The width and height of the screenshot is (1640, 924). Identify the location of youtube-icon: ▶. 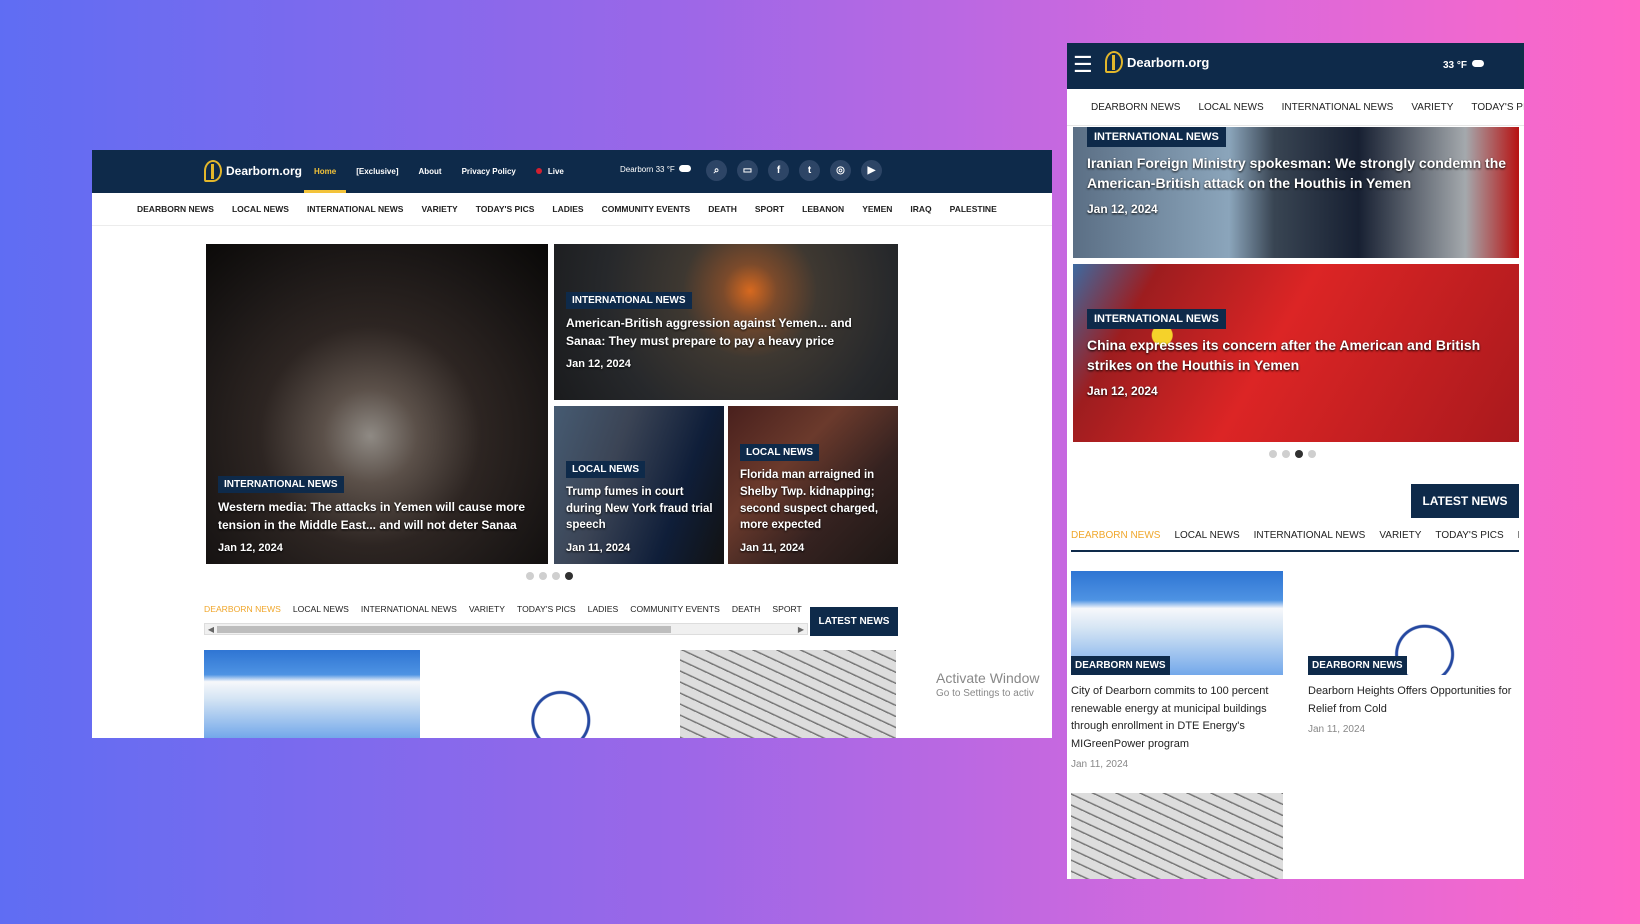
(871, 170).